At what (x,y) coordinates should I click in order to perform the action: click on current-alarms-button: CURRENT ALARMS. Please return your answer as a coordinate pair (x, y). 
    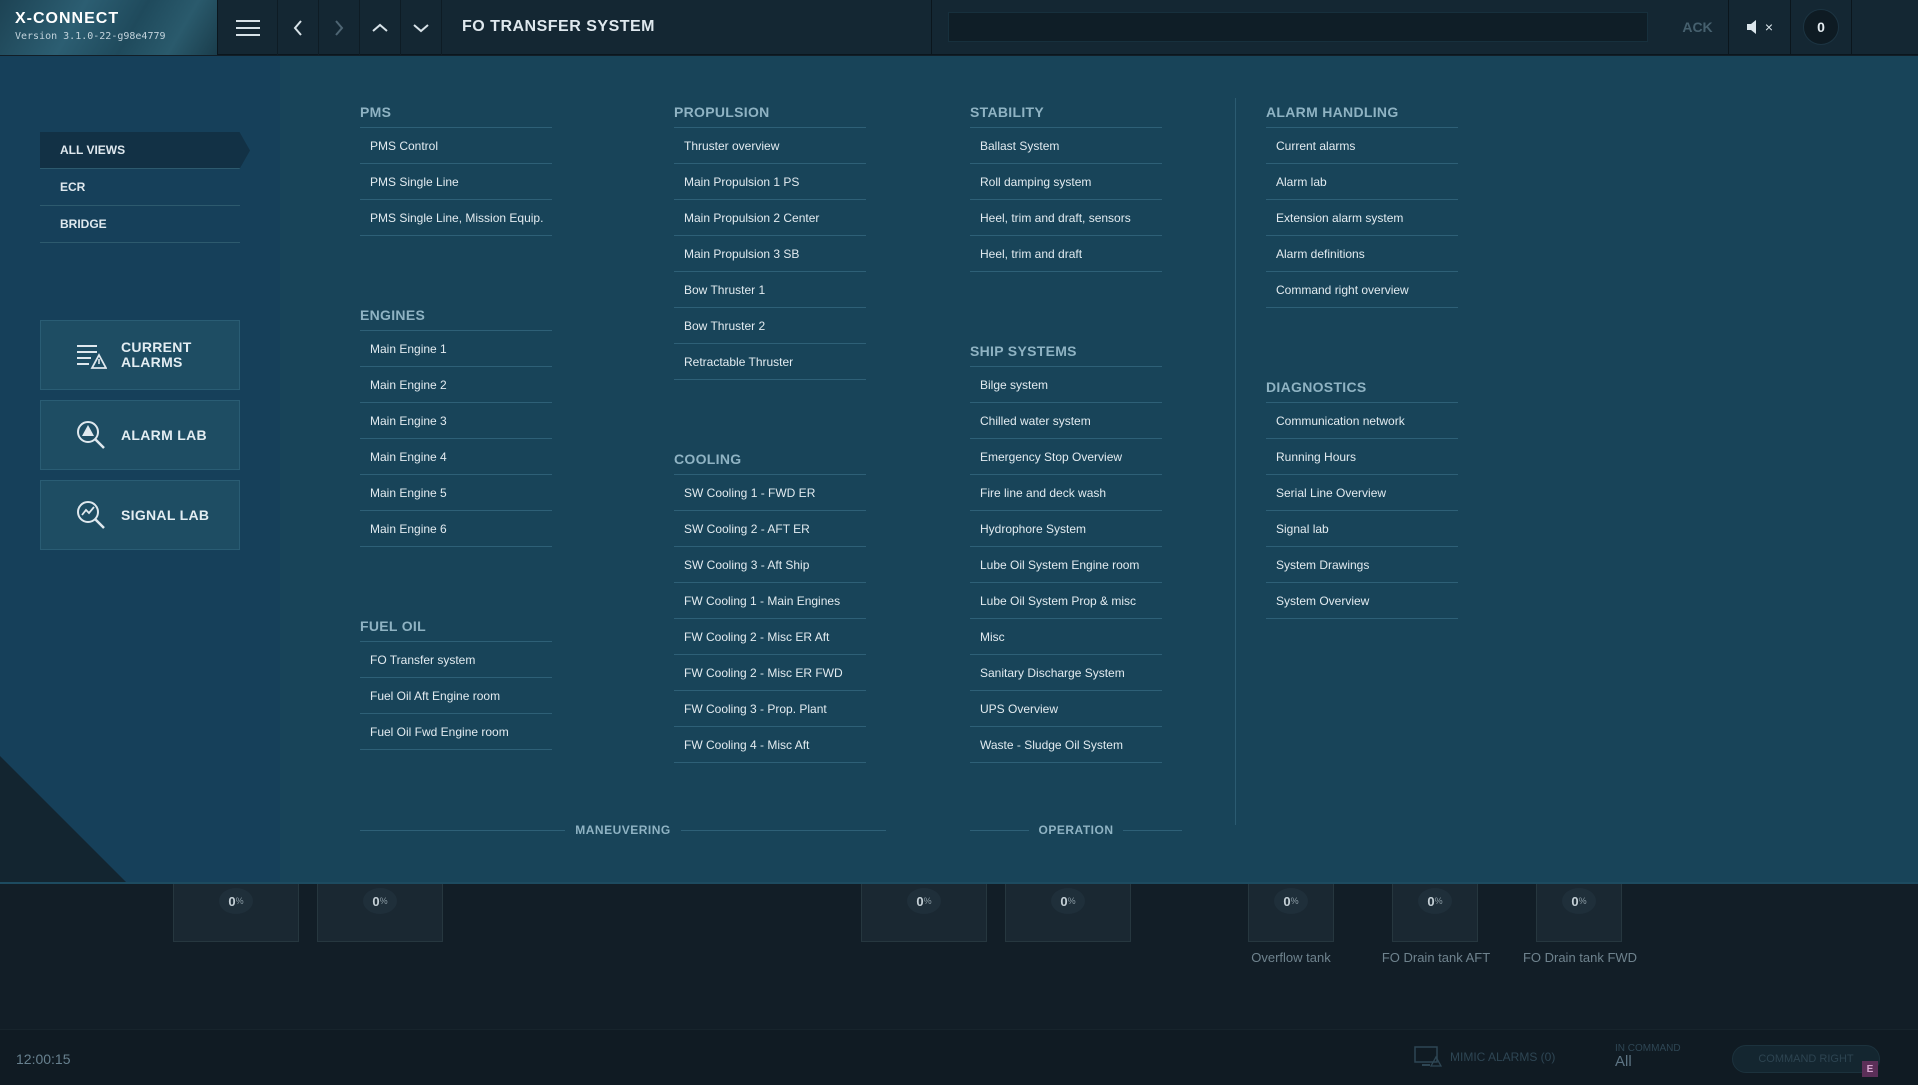
    Looking at the image, I should click on (140, 355).